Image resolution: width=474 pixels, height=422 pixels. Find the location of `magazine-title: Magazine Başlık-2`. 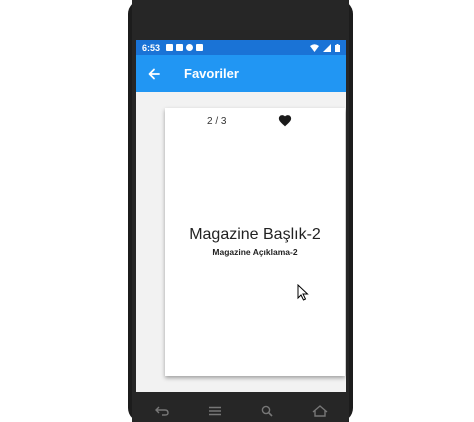

magazine-title: Magazine Başlık-2 is located at coordinates (255, 234).